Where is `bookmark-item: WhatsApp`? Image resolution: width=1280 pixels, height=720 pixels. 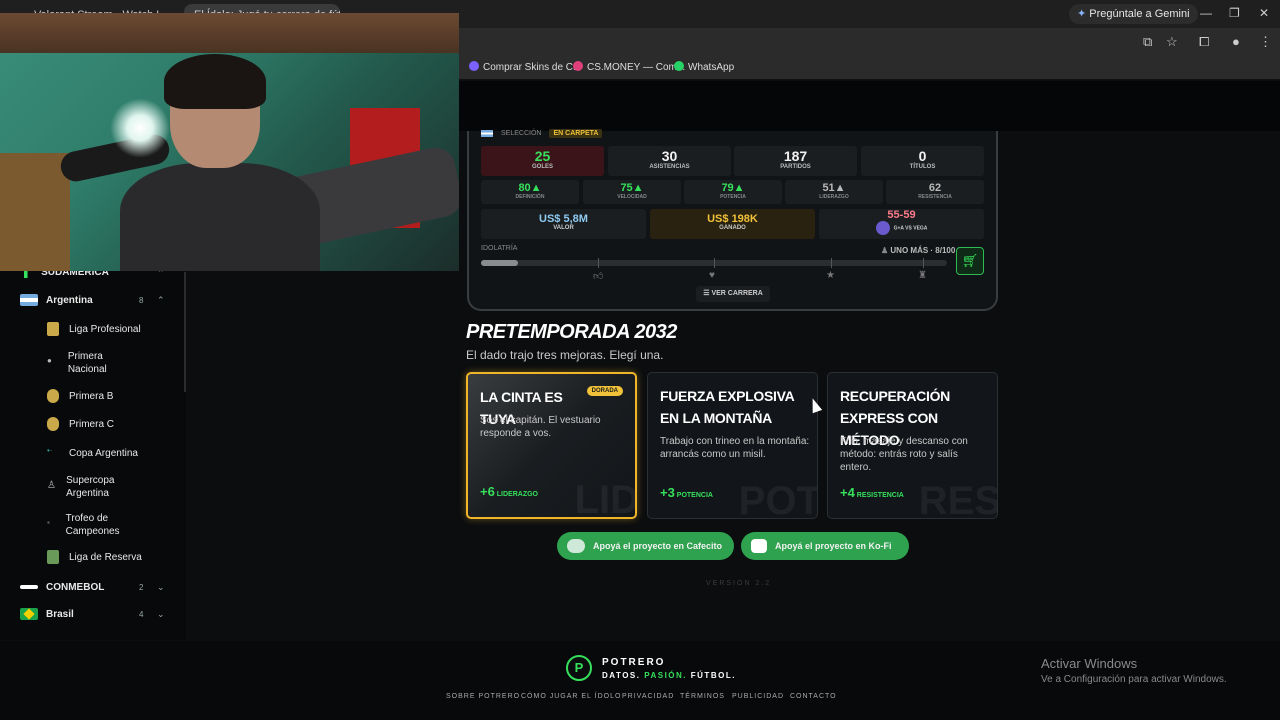
bookmark-item: WhatsApp is located at coordinates (704, 67).